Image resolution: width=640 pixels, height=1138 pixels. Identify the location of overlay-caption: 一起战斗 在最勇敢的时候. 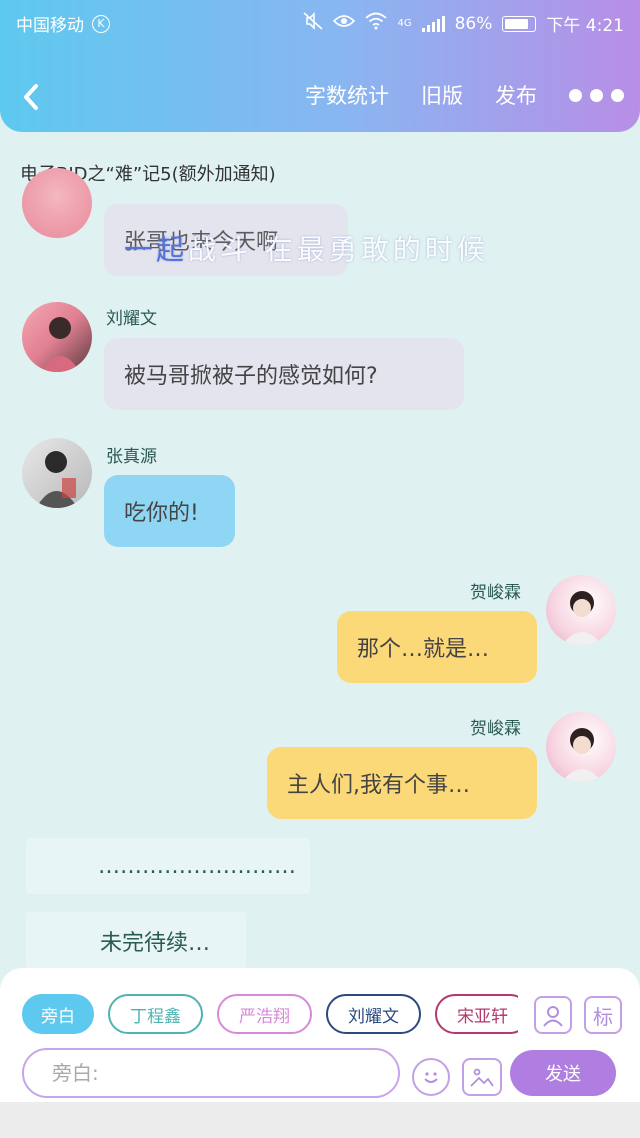
(306, 248).